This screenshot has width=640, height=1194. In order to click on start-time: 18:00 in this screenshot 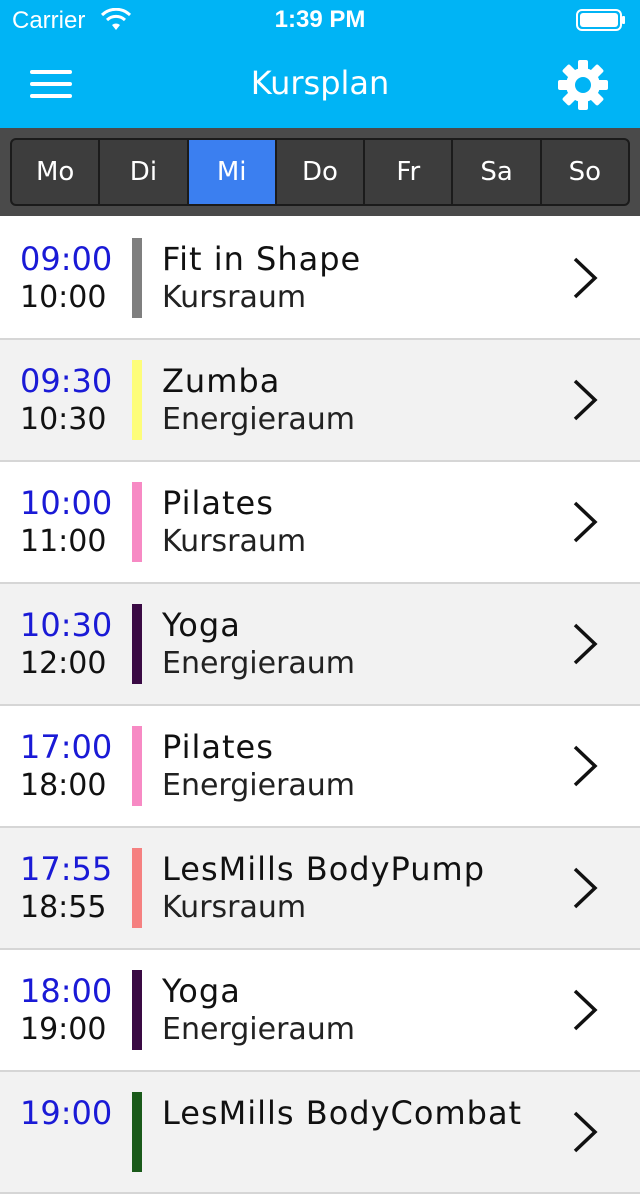, I will do `click(66, 991)`.